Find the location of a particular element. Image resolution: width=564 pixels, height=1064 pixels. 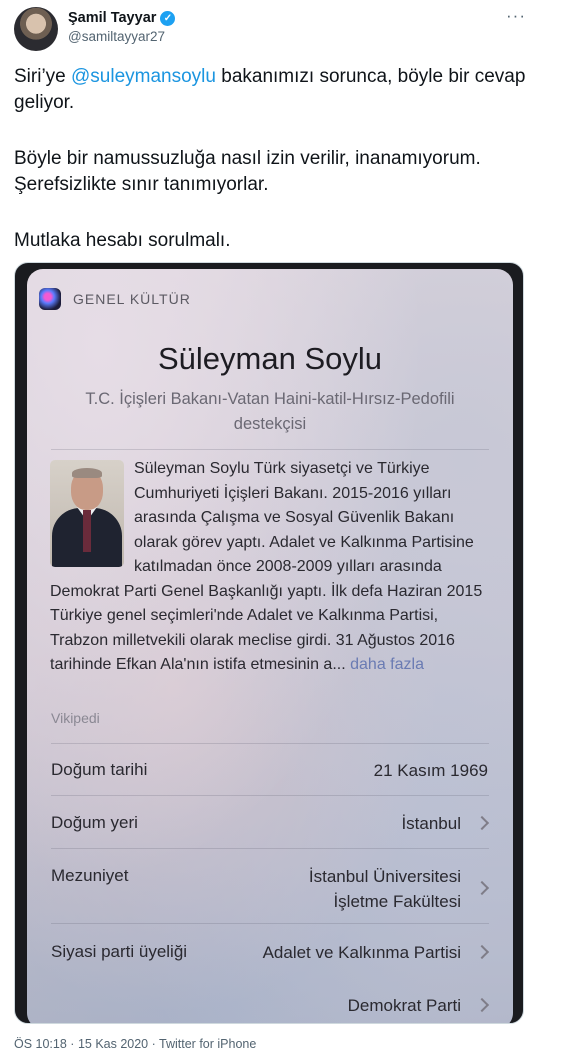

siri-icon is located at coordinates (50, 299).